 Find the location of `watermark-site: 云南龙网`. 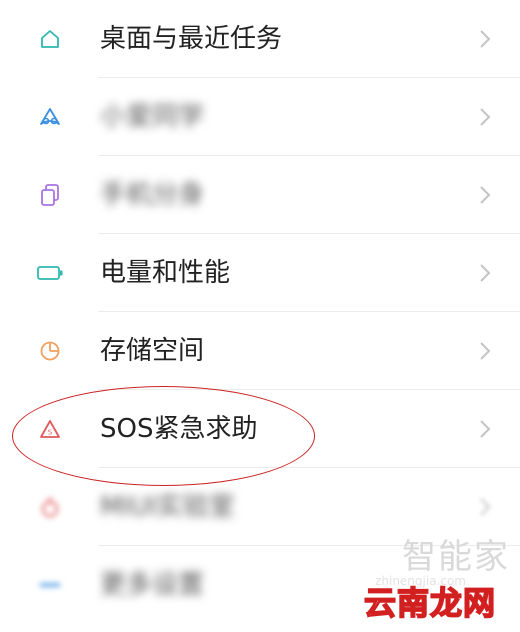

watermark-site: 云南龙网 is located at coordinates (429, 603).